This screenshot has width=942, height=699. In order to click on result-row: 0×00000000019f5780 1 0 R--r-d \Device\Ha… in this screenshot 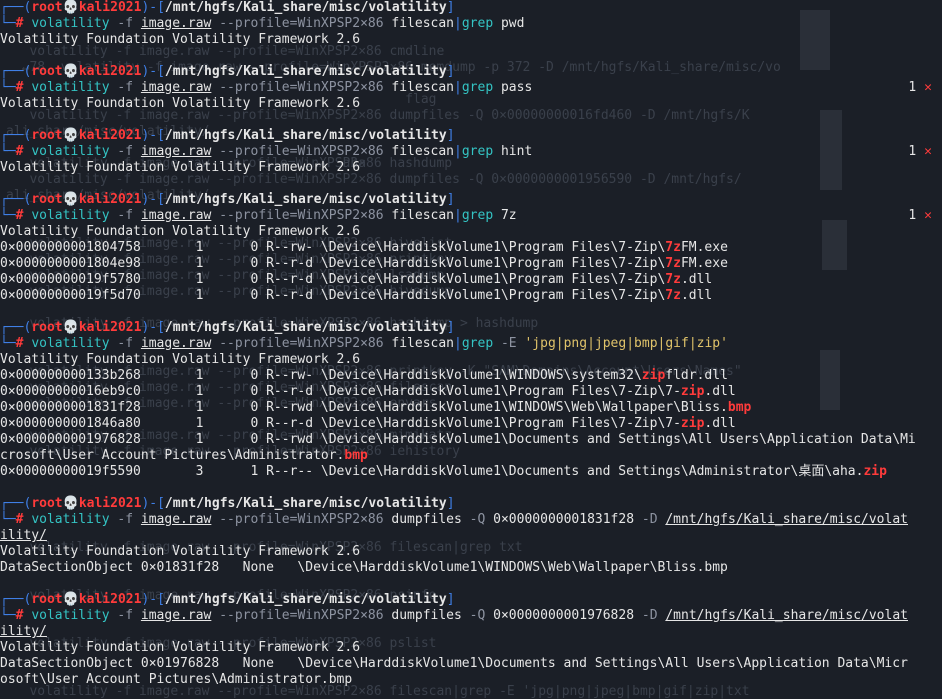, I will do `click(471, 280)`.